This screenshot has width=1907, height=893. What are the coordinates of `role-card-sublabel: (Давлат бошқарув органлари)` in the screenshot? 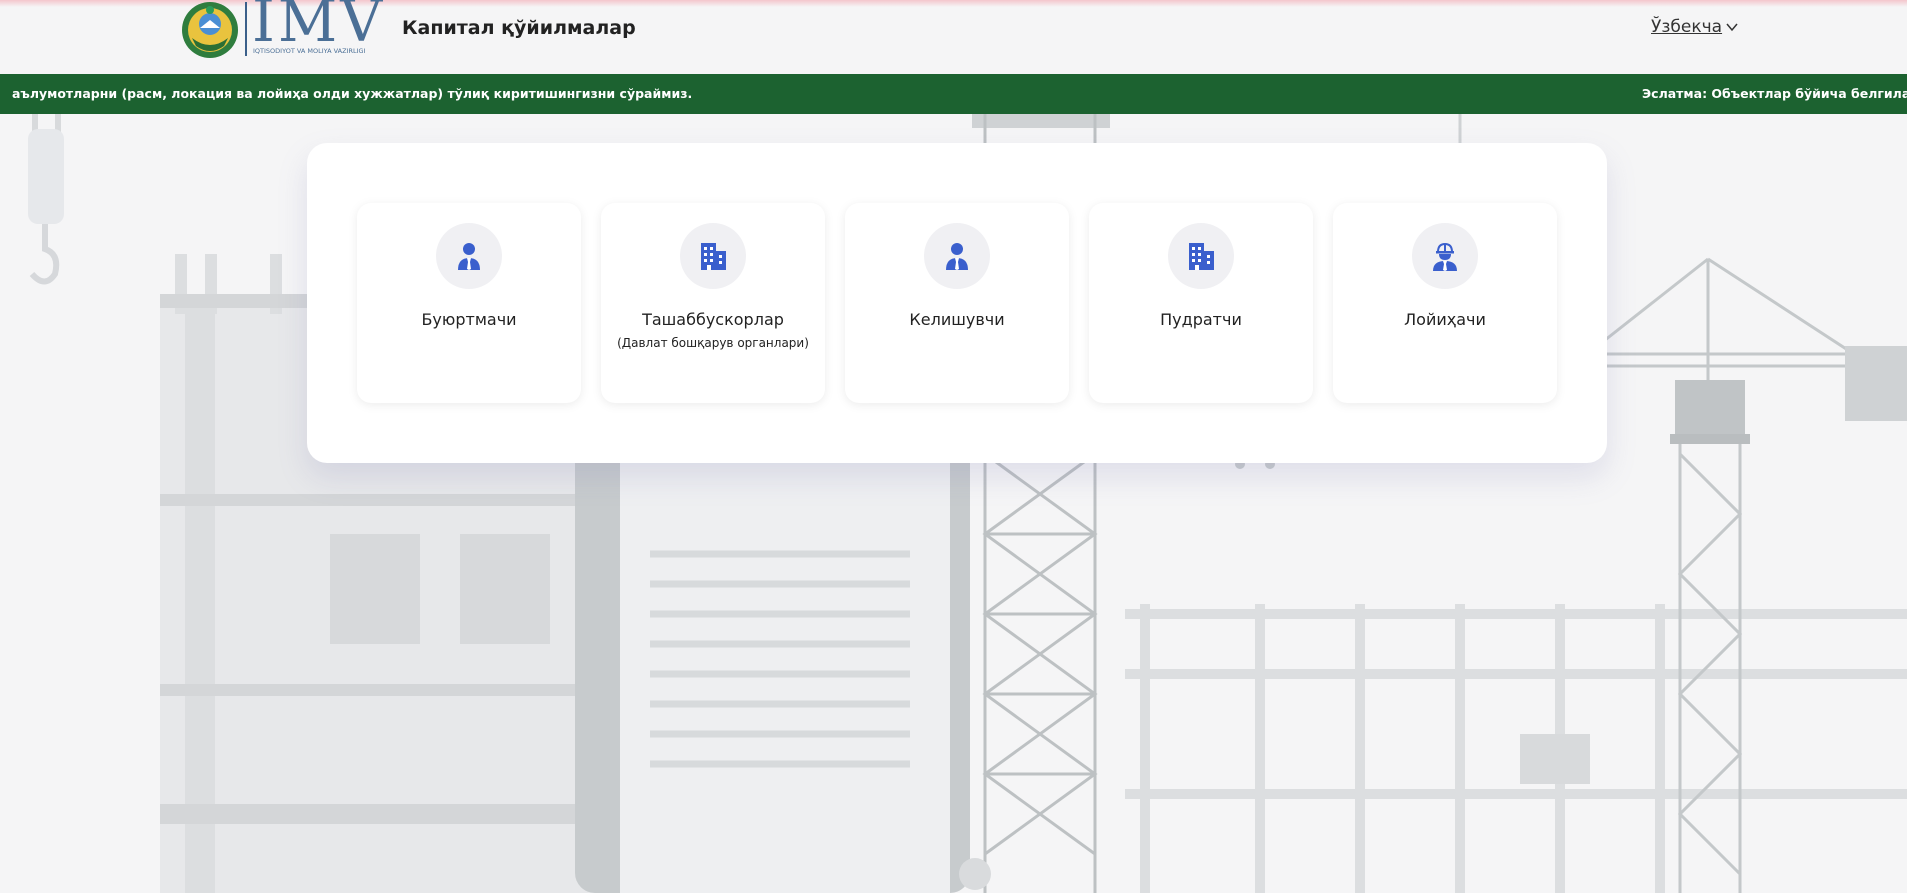 It's located at (713, 343).